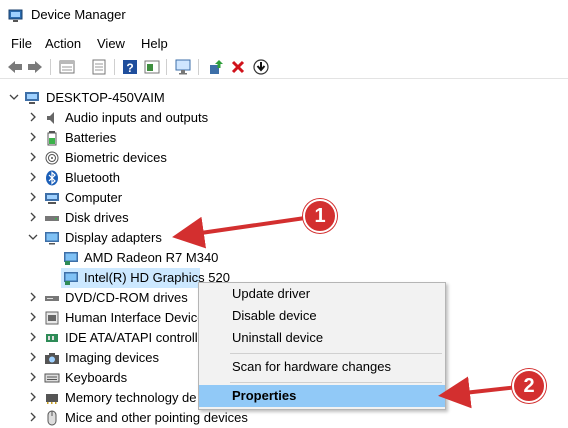 The image size is (568, 428). What do you see at coordinates (156, 417) in the screenshot?
I see `tree-item-label: Mice and other pointing devices` at bounding box center [156, 417].